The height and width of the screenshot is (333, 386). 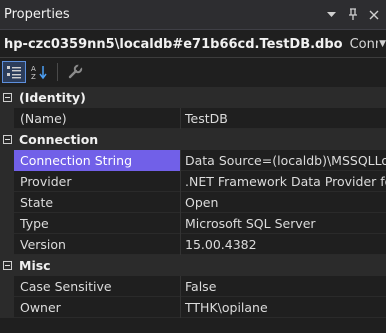 I want to click on category-label: Misc, so click(x=35, y=265).